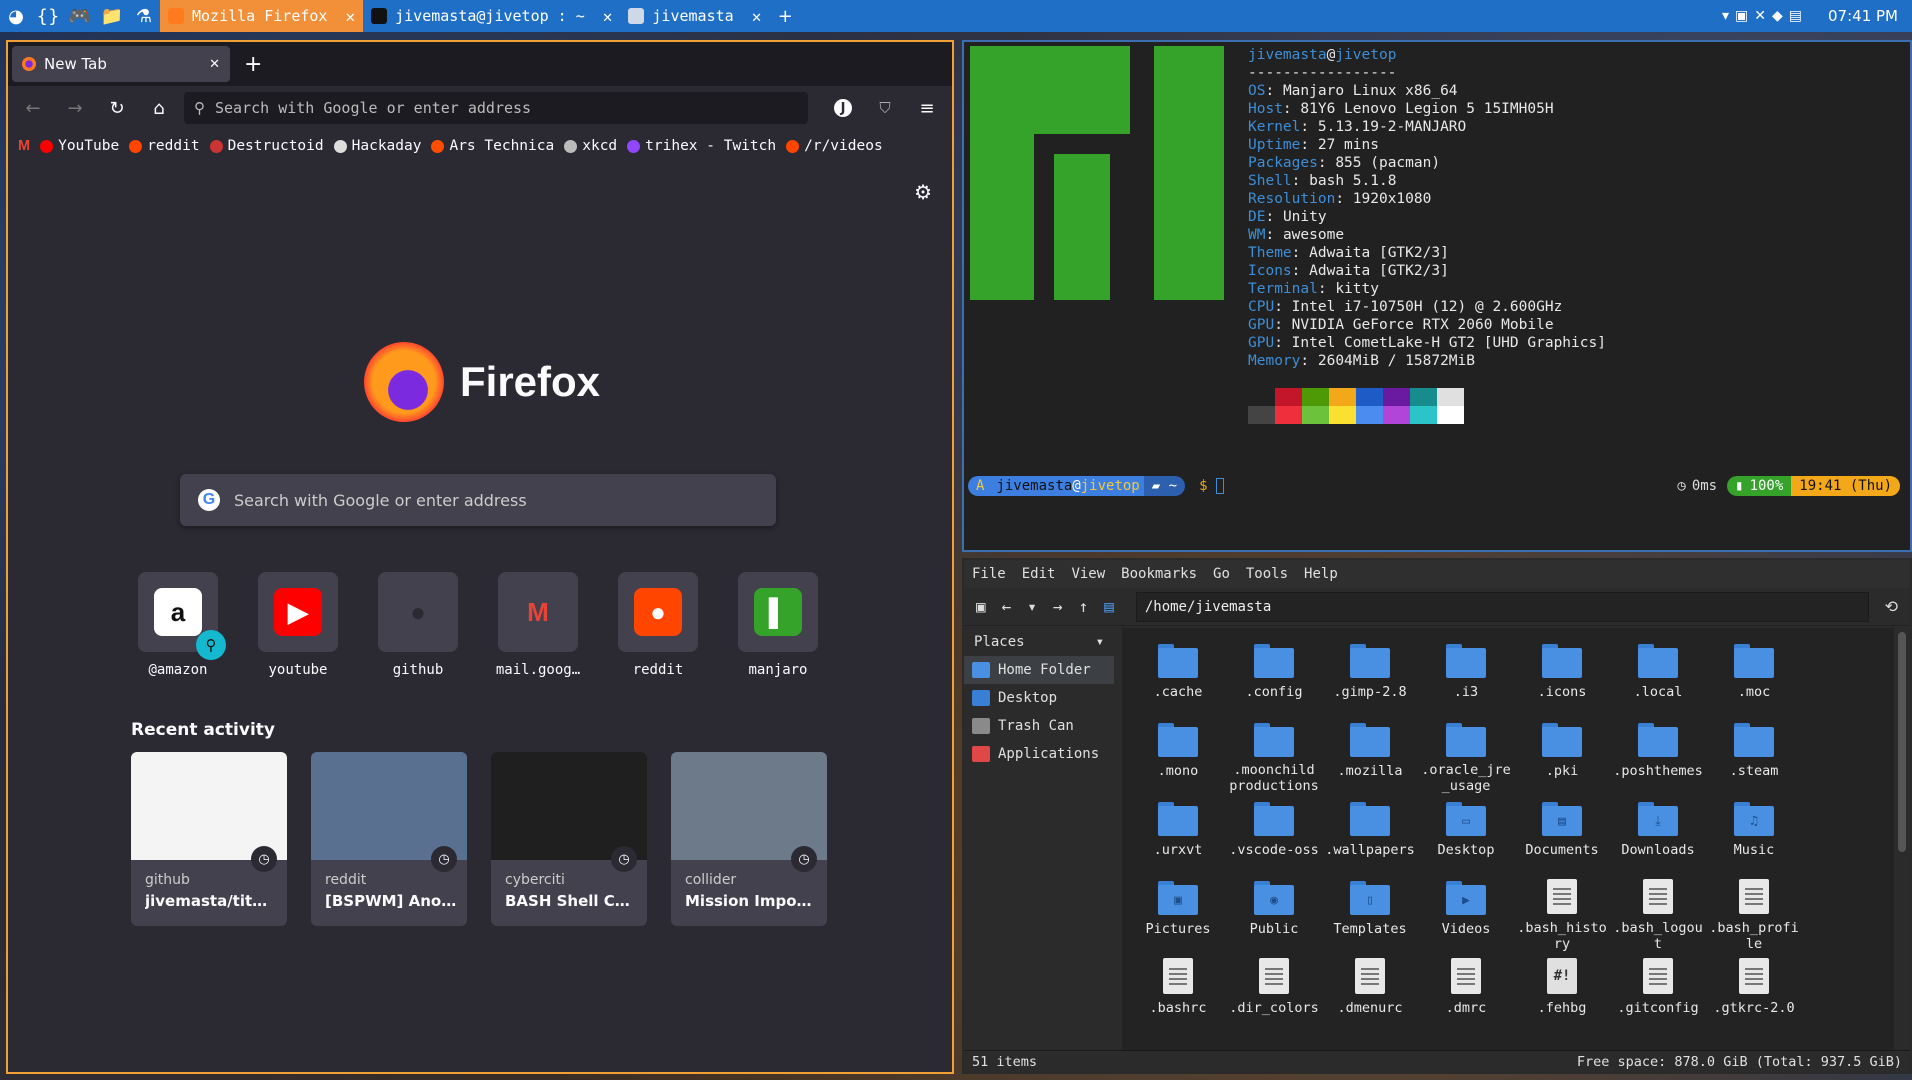 Image resolution: width=1912 pixels, height=1080 pixels. Describe the element at coordinates (1562, 677) in the screenshot. I see `file-item: .icons` at that location.